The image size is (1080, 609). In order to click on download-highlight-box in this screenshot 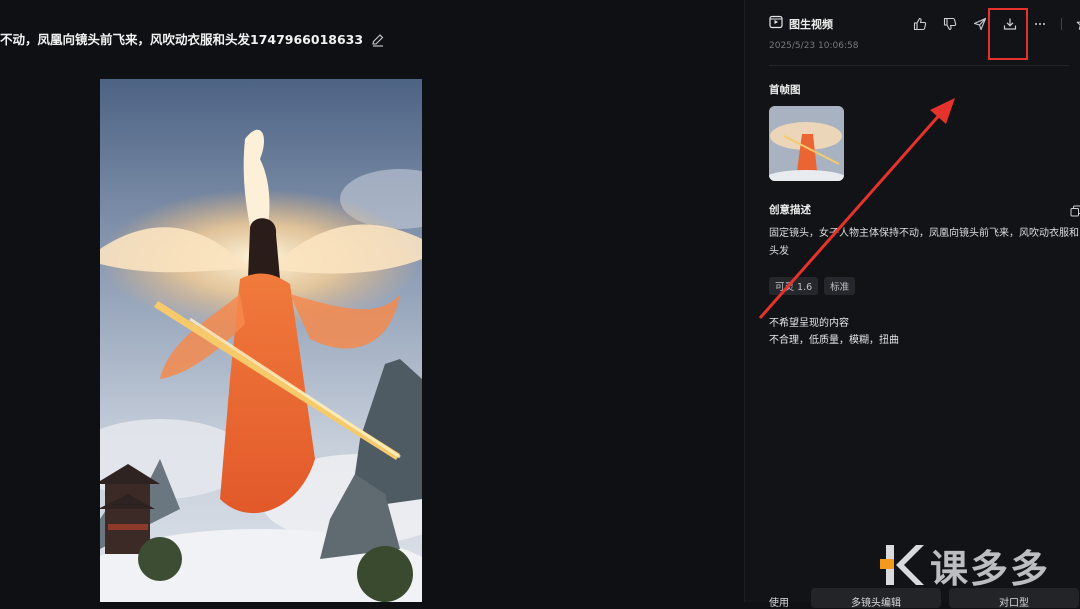, I will do `click(1008, 34)`.